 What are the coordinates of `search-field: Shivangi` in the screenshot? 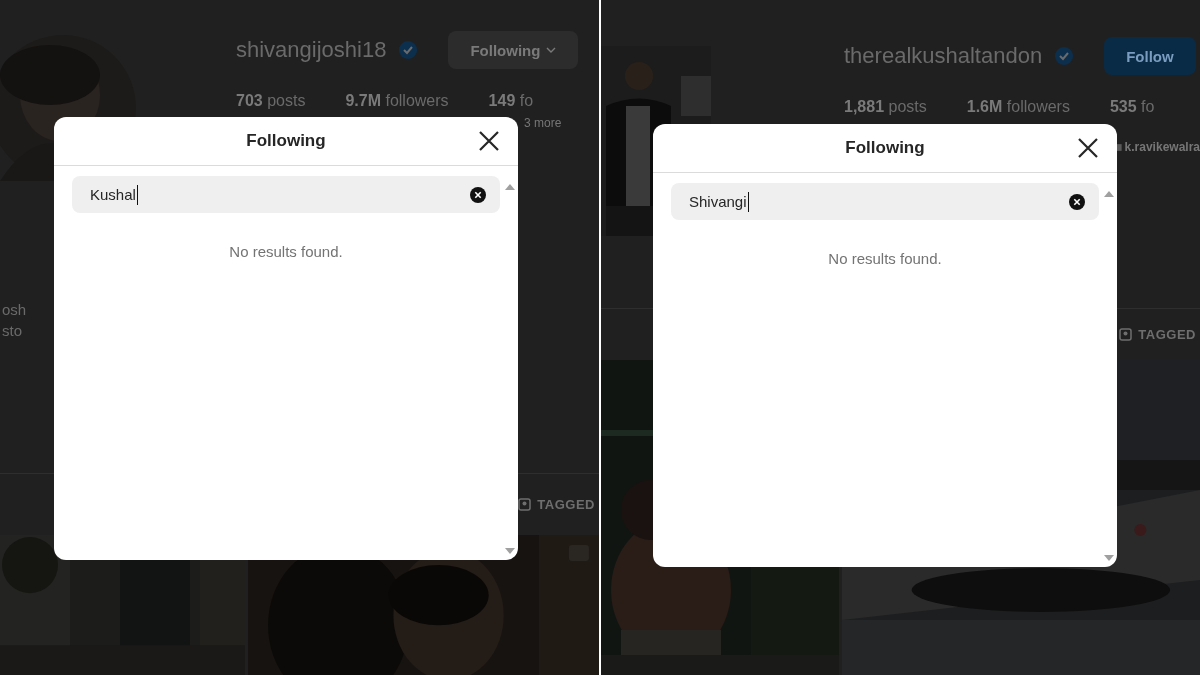 It's located at (885, 201).